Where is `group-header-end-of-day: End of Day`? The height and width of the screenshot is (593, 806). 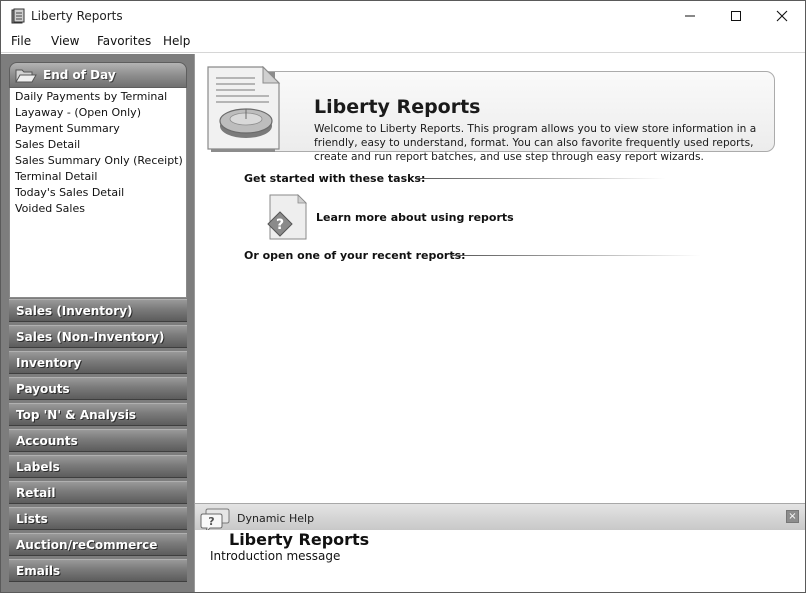
group-header-end-of-day: End of Day is located at coordinates (98, 75).